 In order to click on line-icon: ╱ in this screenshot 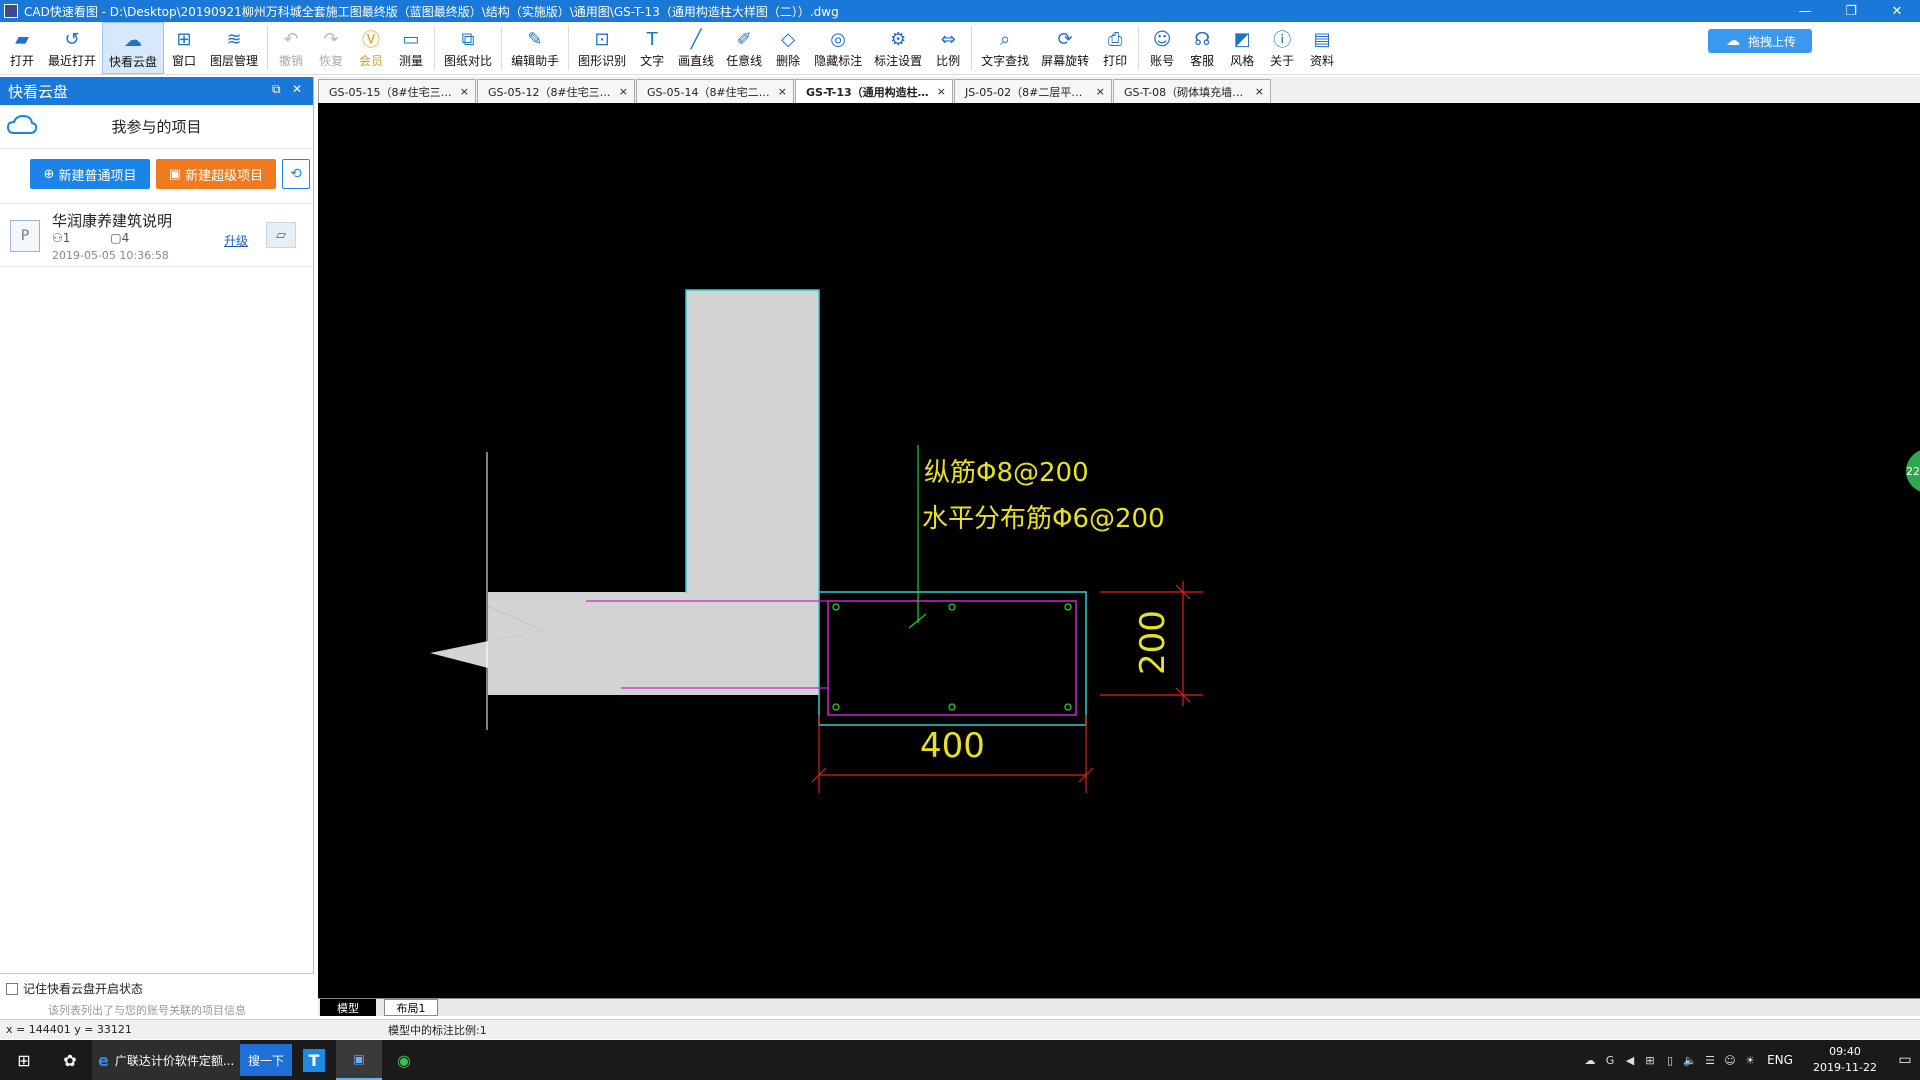, I will do `click(696, 39)`.